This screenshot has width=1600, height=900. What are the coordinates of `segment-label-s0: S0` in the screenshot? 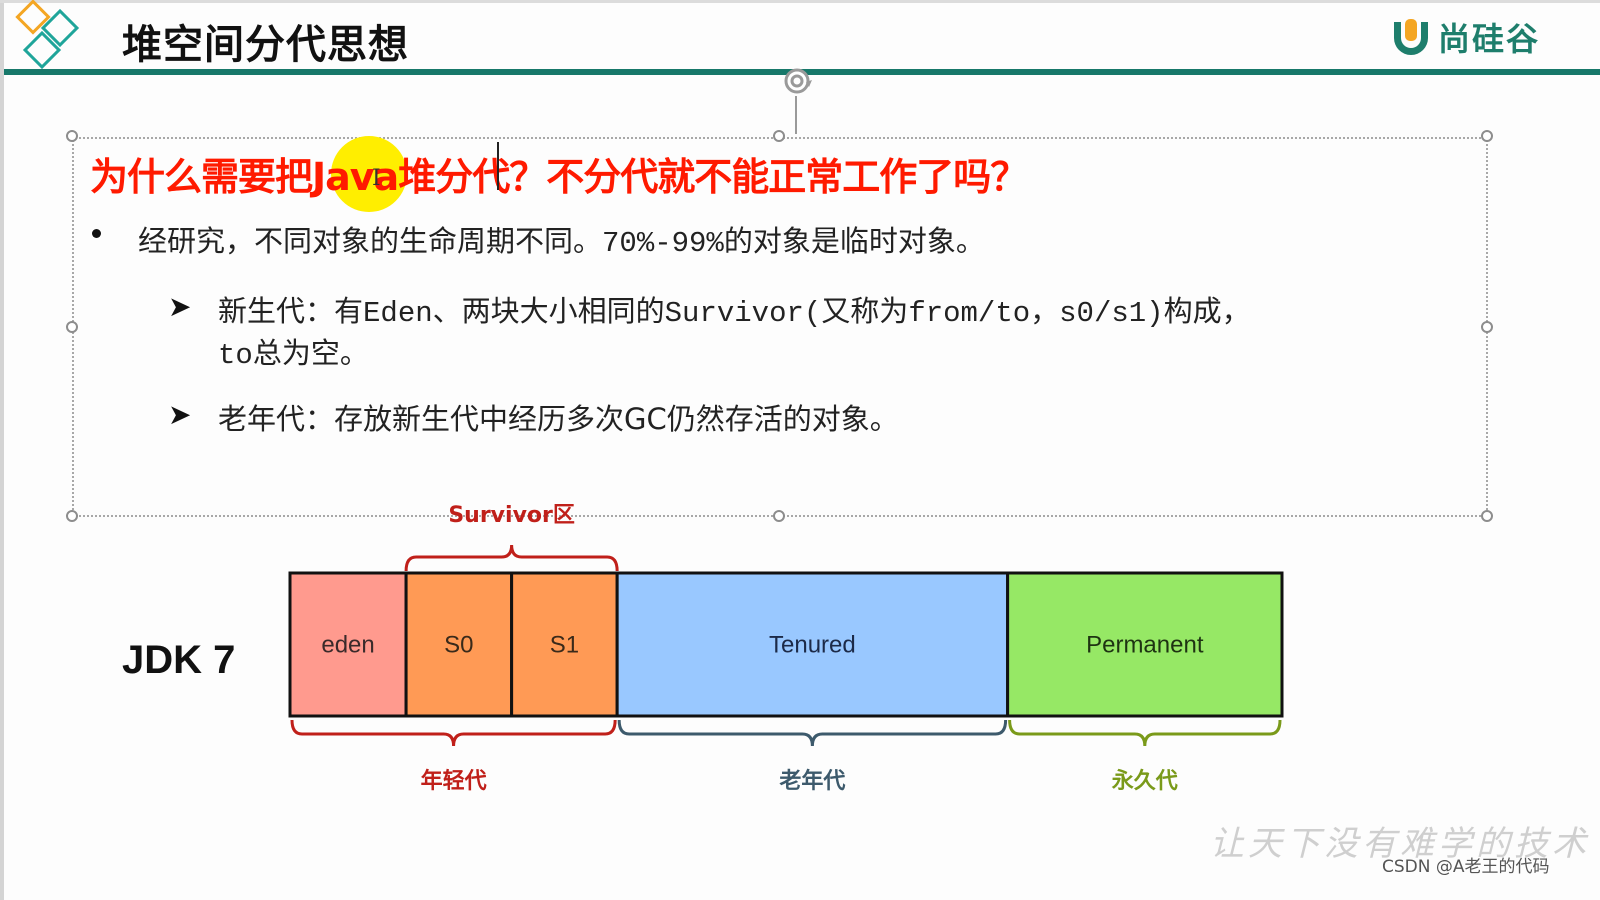 It's located at (458, 645).